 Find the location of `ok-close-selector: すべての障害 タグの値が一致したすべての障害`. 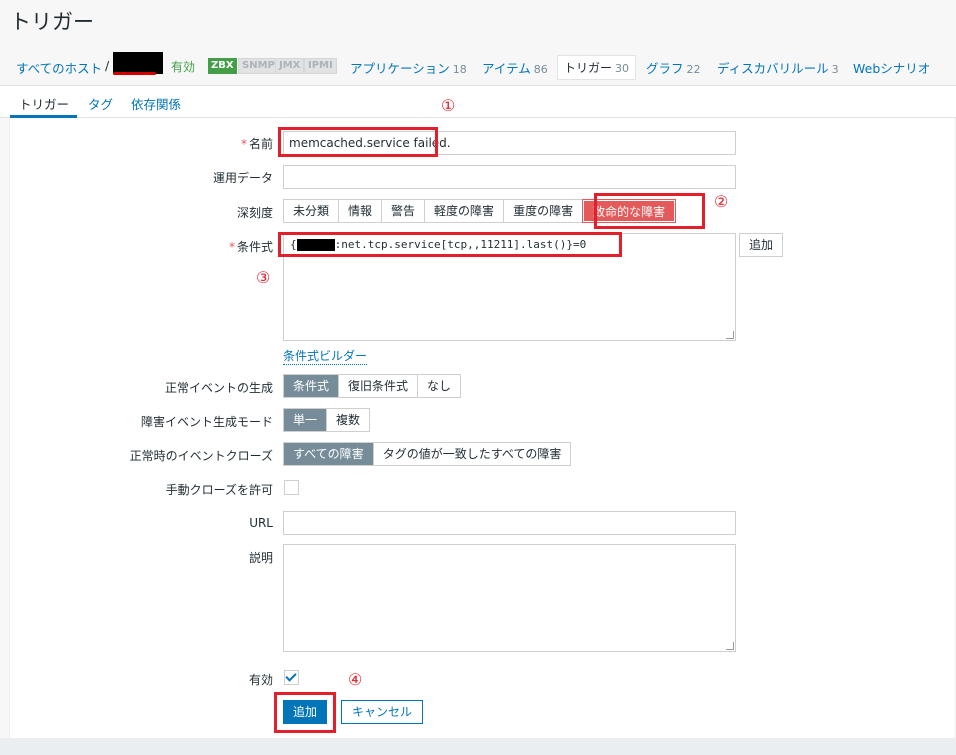

ok-close-selector: すべての障害 タグの値が一致したすべての障害 is located at coordinates (427, 454).